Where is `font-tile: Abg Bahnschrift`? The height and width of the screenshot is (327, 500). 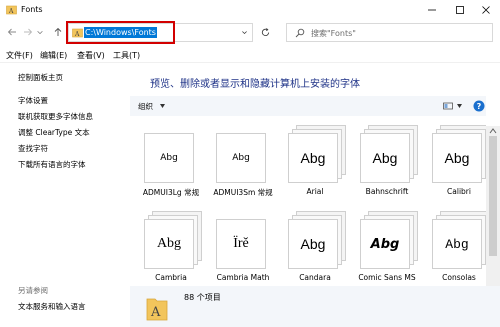 font-tile: Abg Bahnschrift is located at coordinates (387, 166).